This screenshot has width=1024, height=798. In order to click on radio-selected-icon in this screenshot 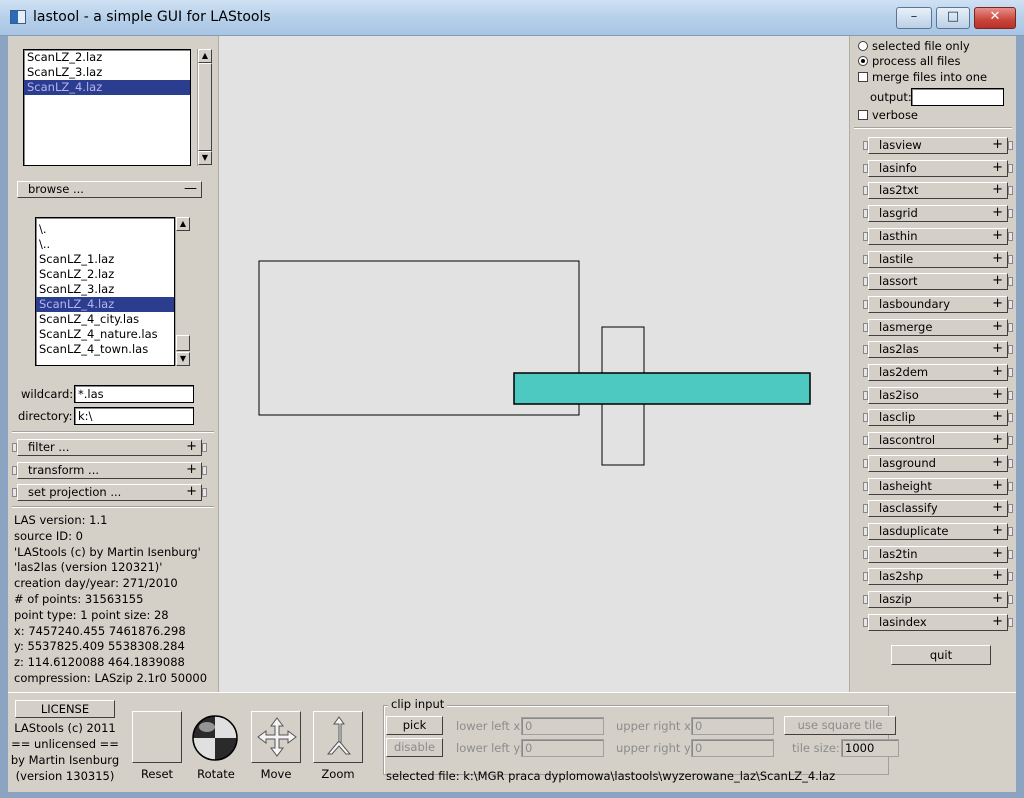, I will do `click(863, 61)`.